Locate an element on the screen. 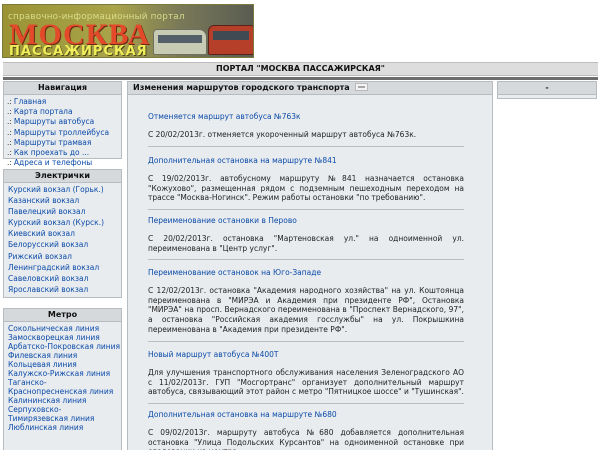 This screenshot has width=600, height=450. news-title-link: Переименование остановки в Перово is located at coordinates (306, 221).